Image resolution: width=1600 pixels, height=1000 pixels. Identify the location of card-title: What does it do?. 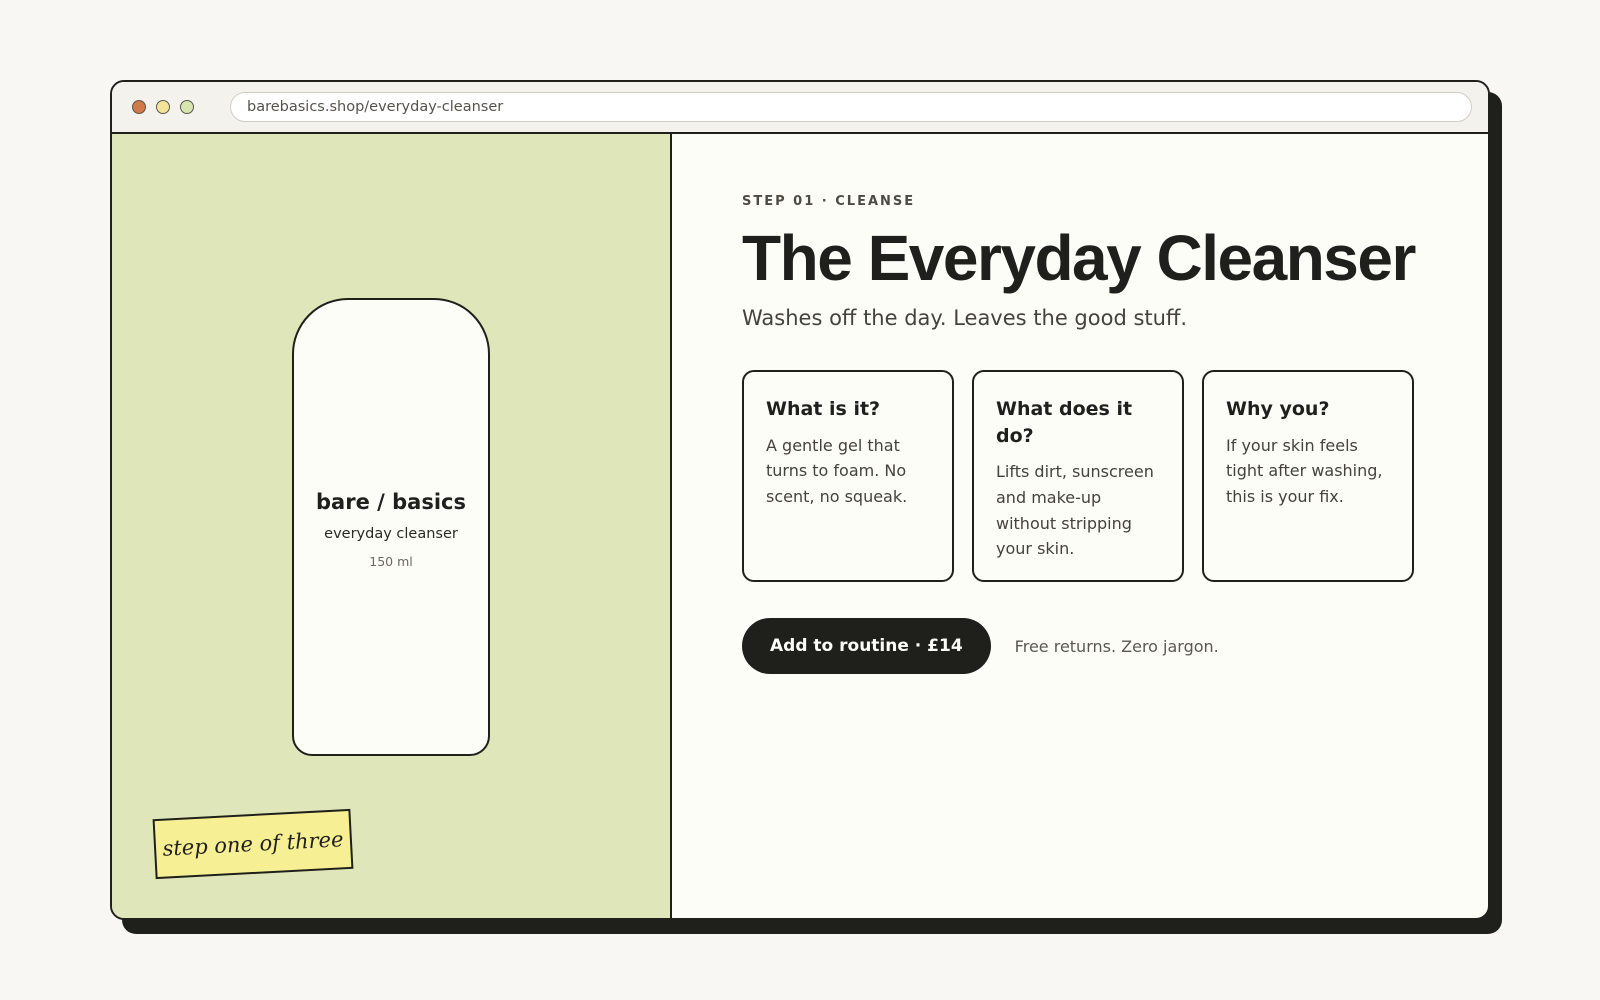
(1064, 422).